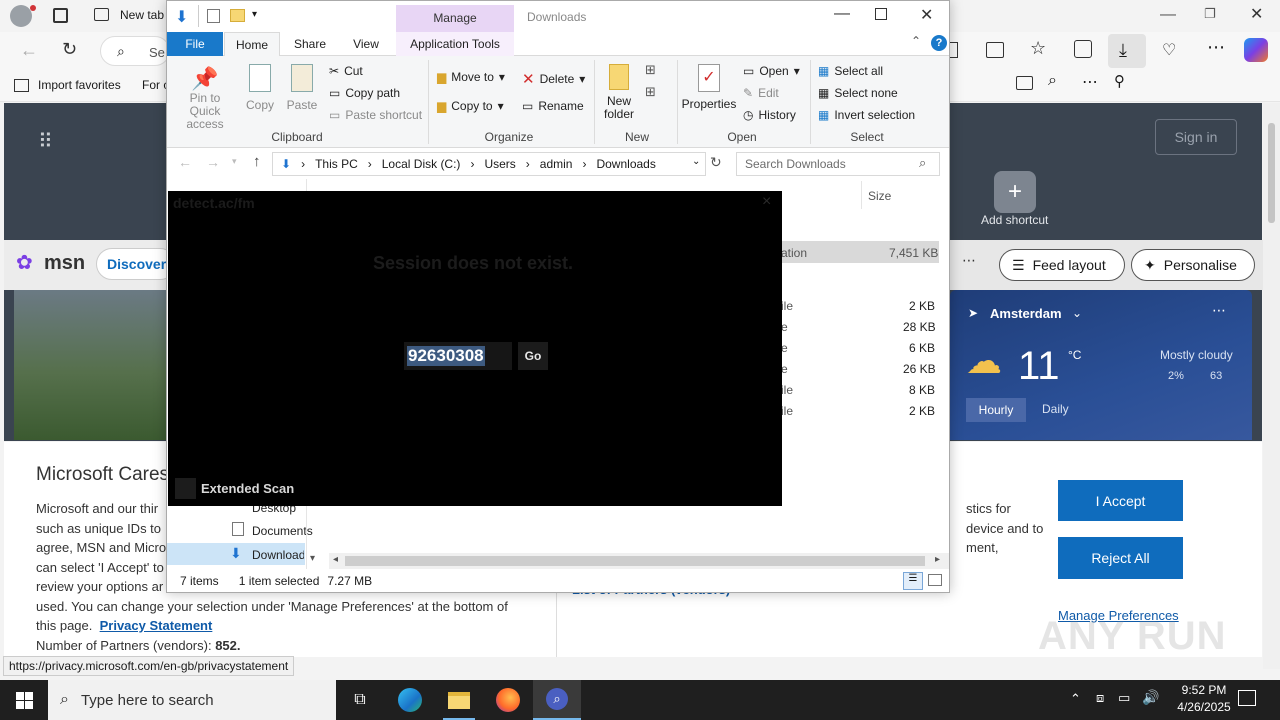 This screenshot has width=1280, height=720. I want to click on pin-quick-access-button: 📌 Pin to Quick access, so click(205, 98).